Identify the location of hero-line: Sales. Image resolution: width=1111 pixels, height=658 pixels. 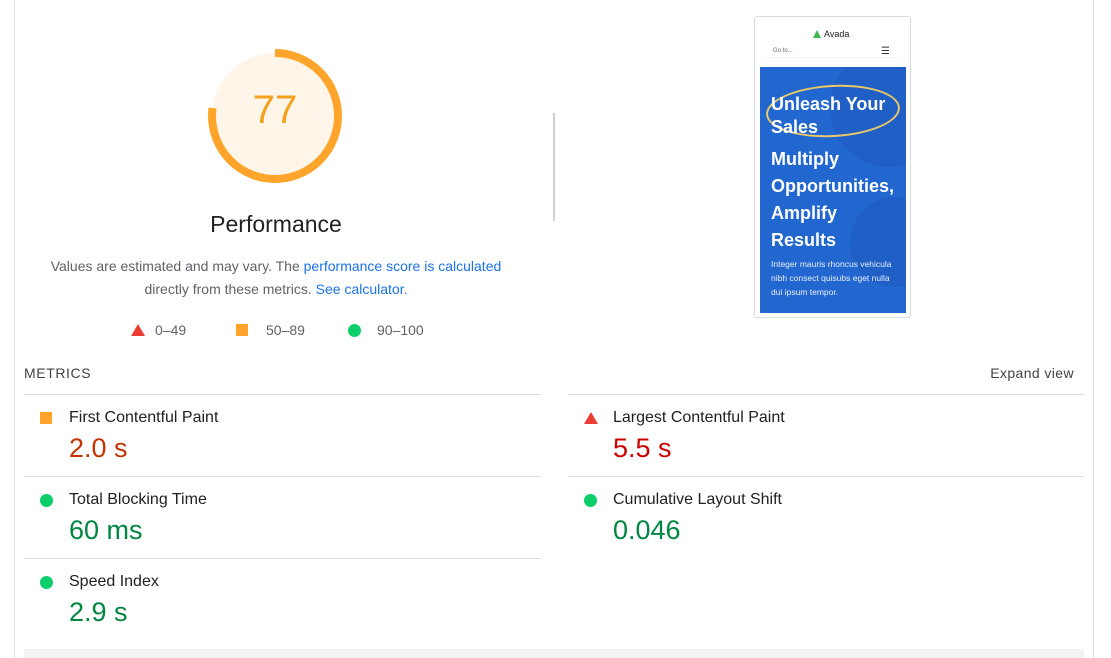
(795, 127).